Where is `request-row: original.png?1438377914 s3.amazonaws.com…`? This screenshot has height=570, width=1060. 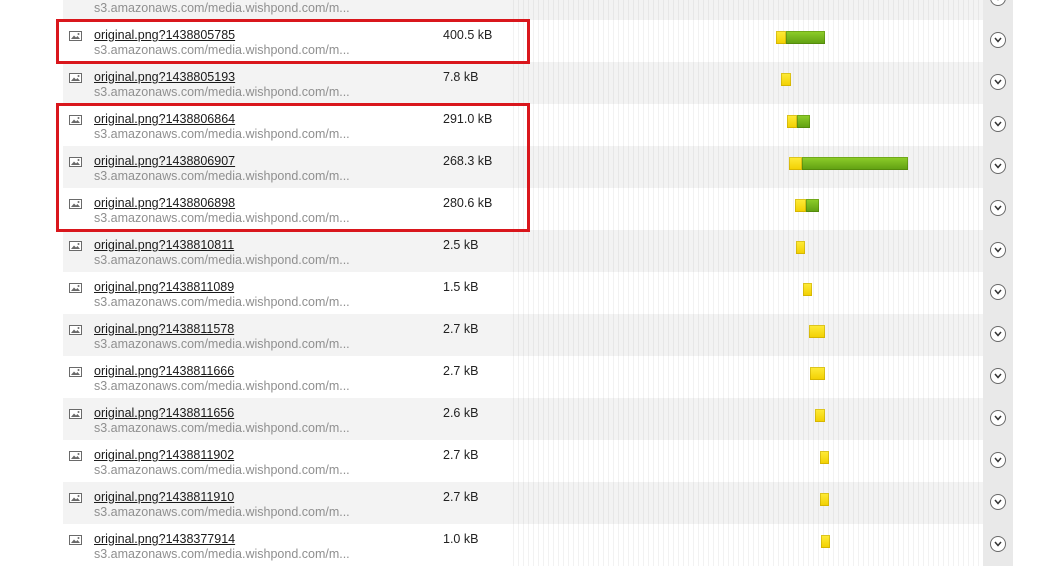 request-row: original.png?1438377914 s3.amazonaws.com… is located at coordinates (538, 545).